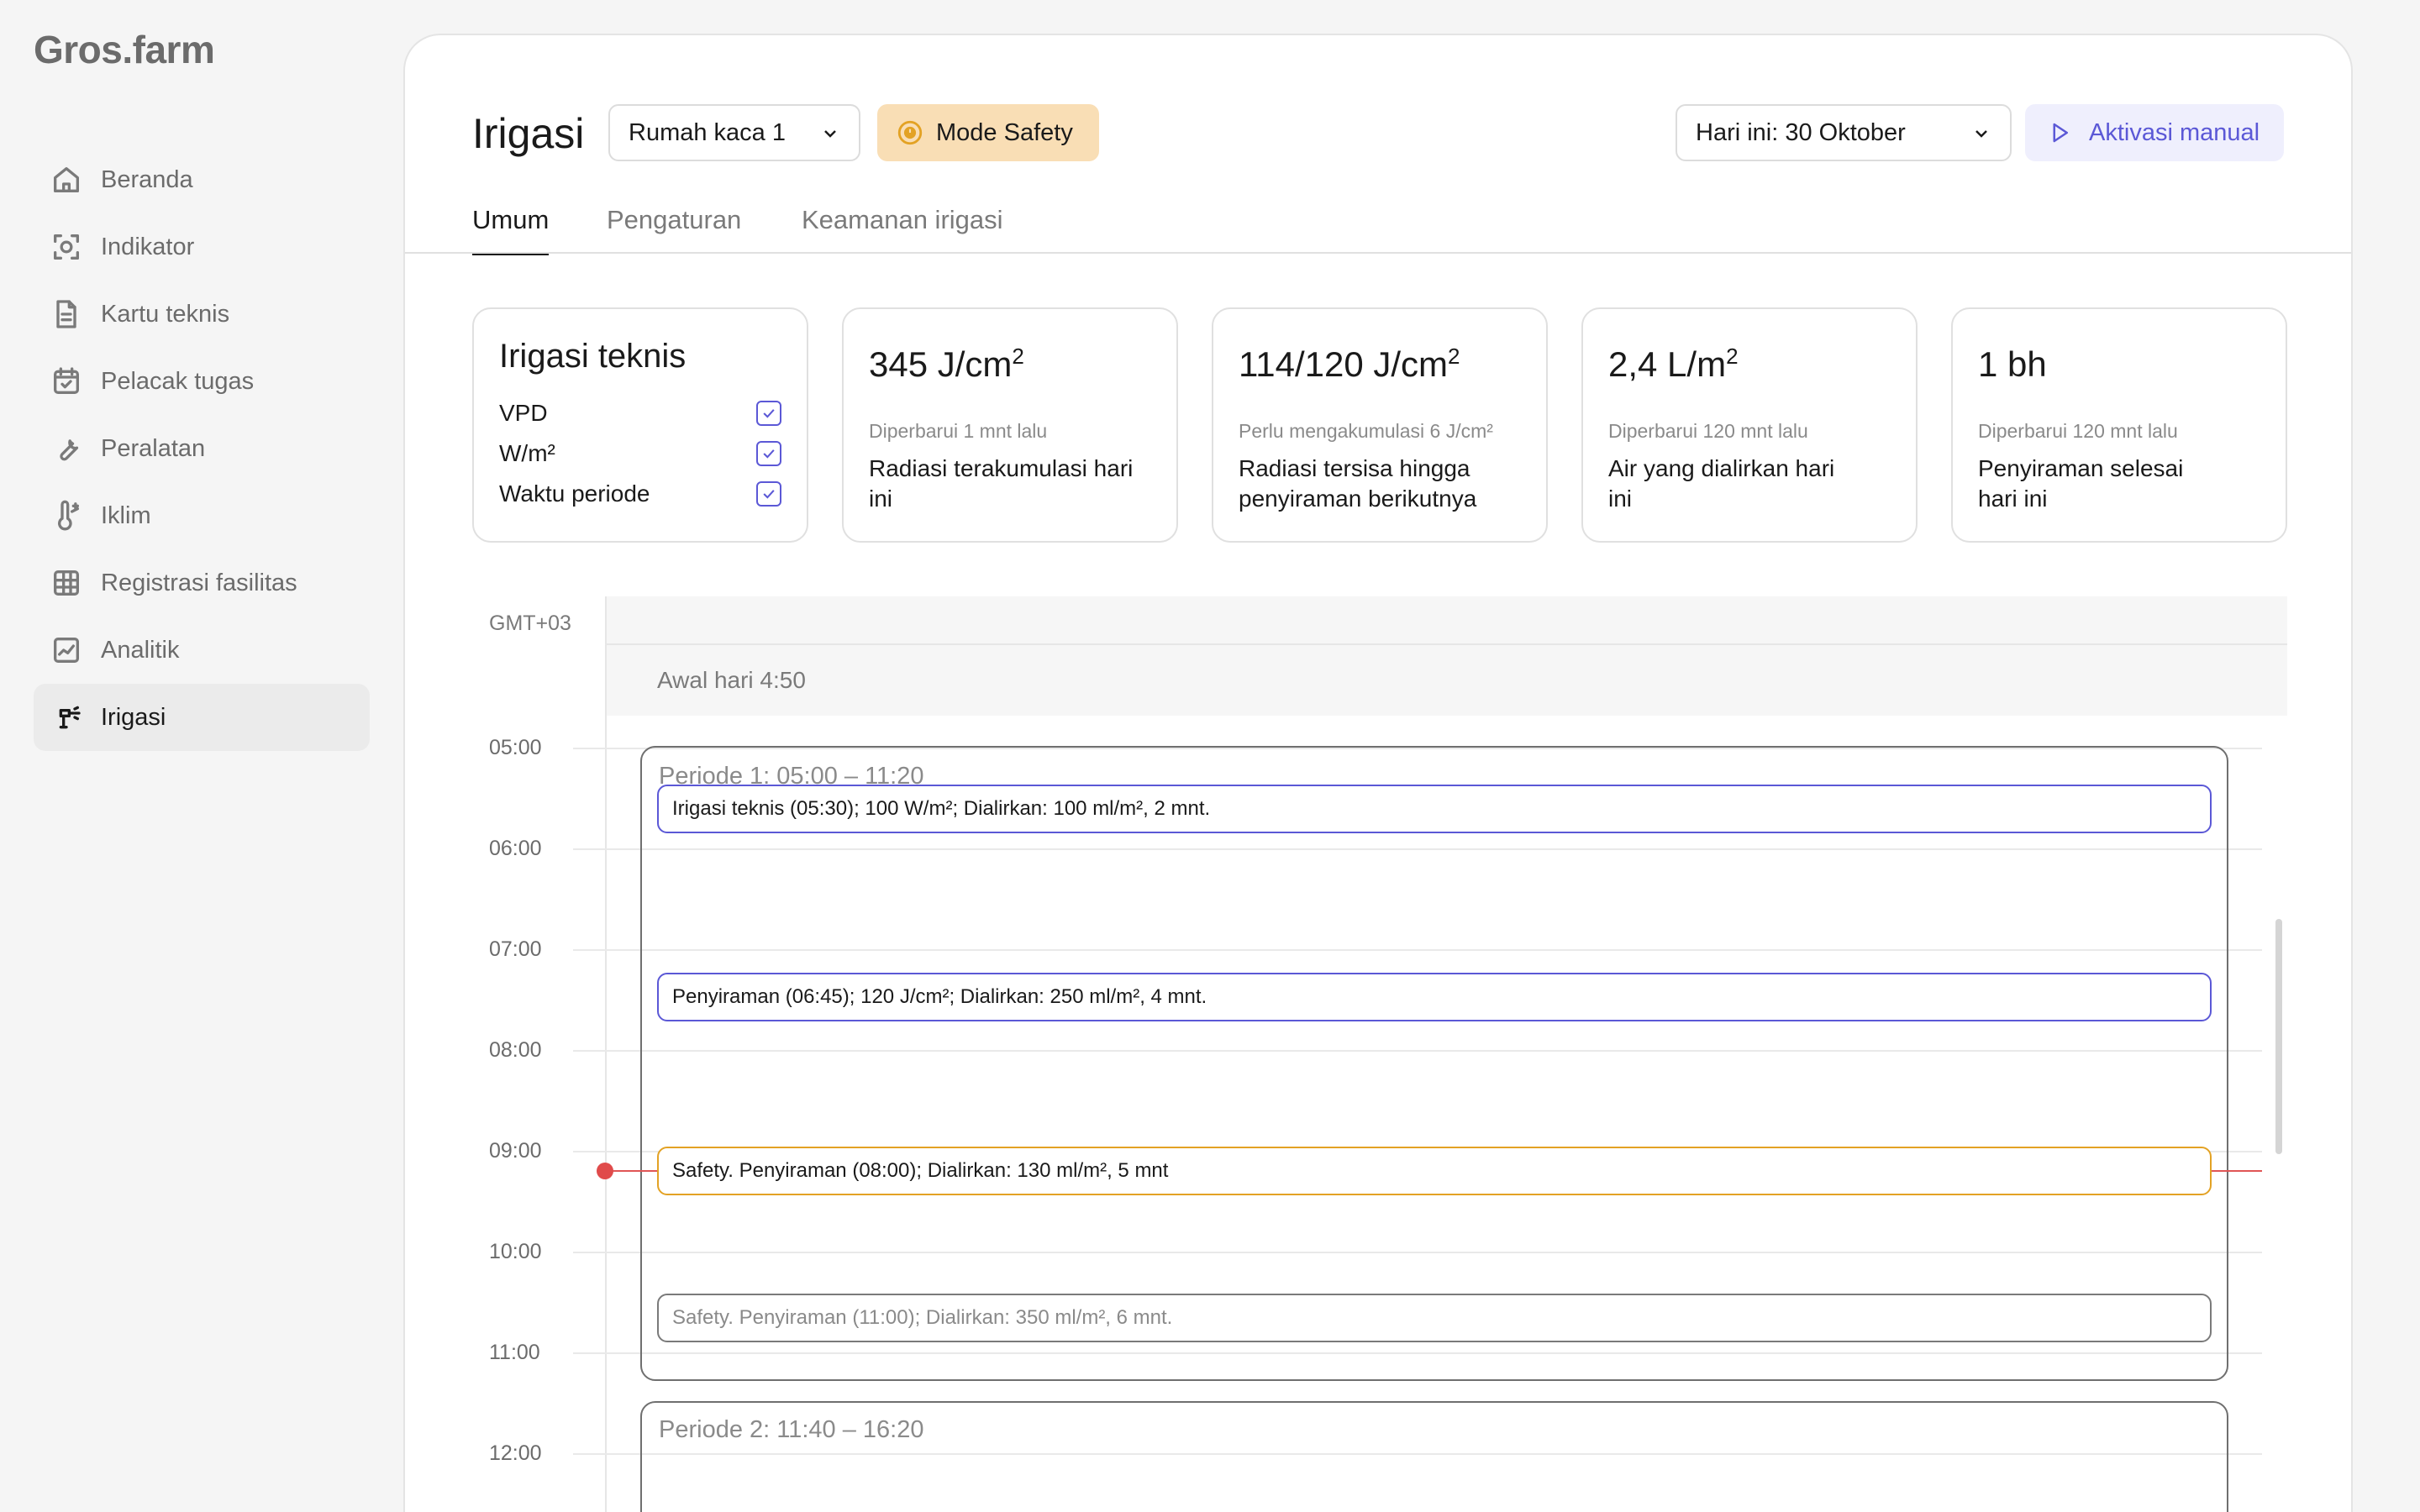  I want to click on hour-label: 05:00, so click(515, 747).